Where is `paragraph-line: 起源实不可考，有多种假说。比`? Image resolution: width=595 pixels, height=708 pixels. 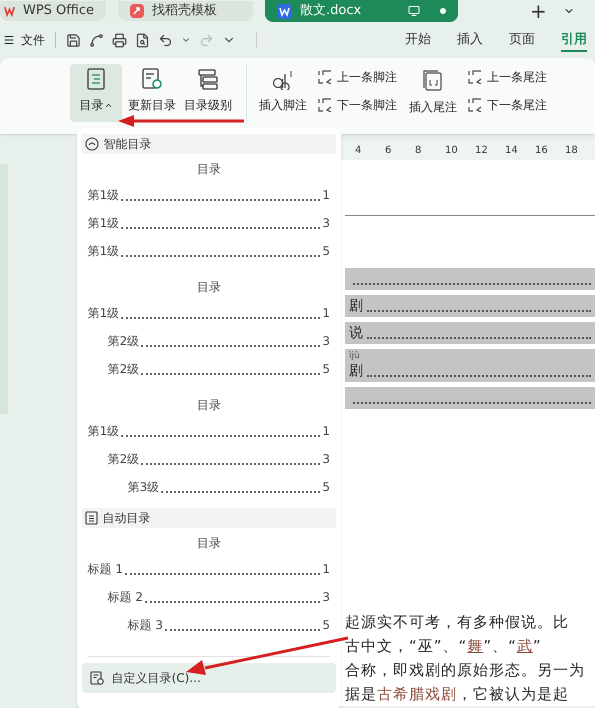
paragraph-line: 起源实不可考，有多种假说。比 is located at coordinates (457, 622).